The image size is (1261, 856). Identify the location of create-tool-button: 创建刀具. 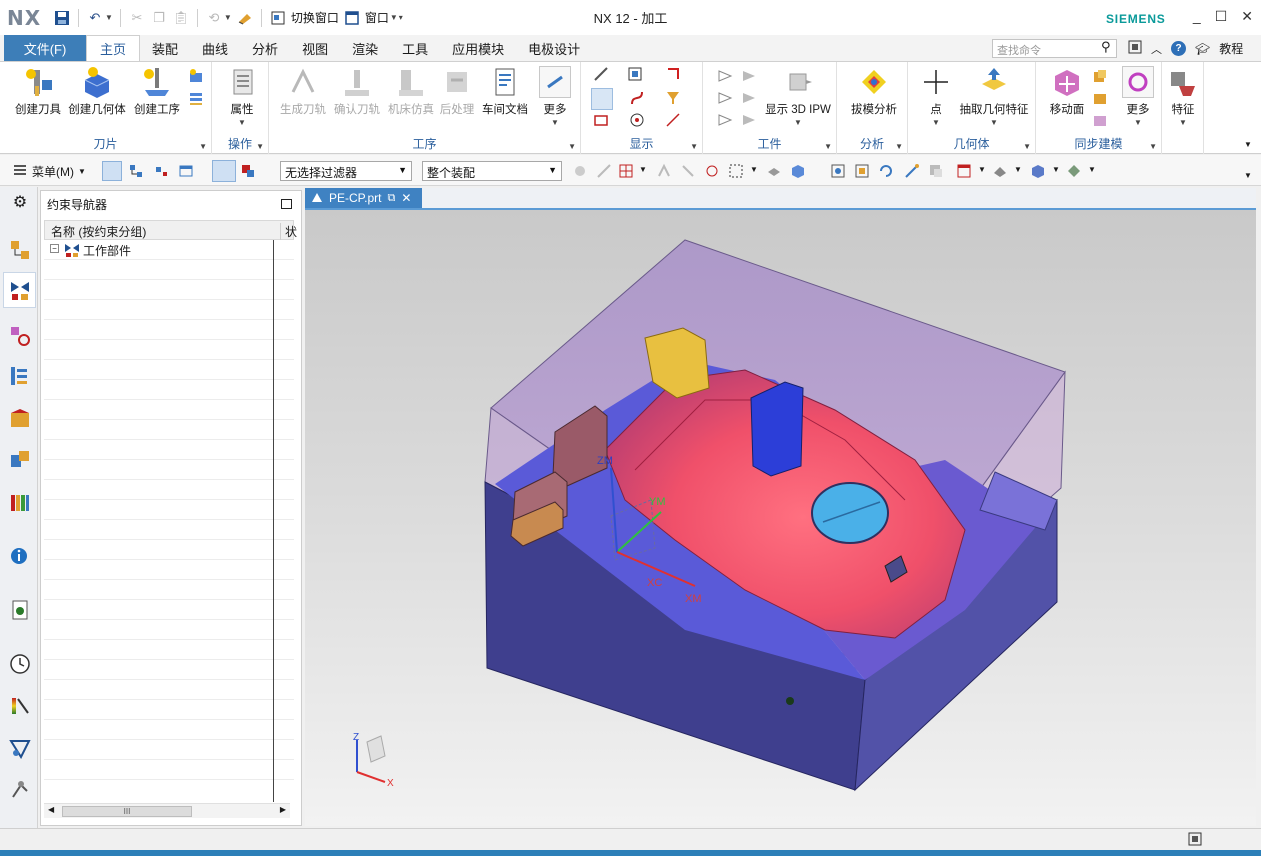
(38, 91).